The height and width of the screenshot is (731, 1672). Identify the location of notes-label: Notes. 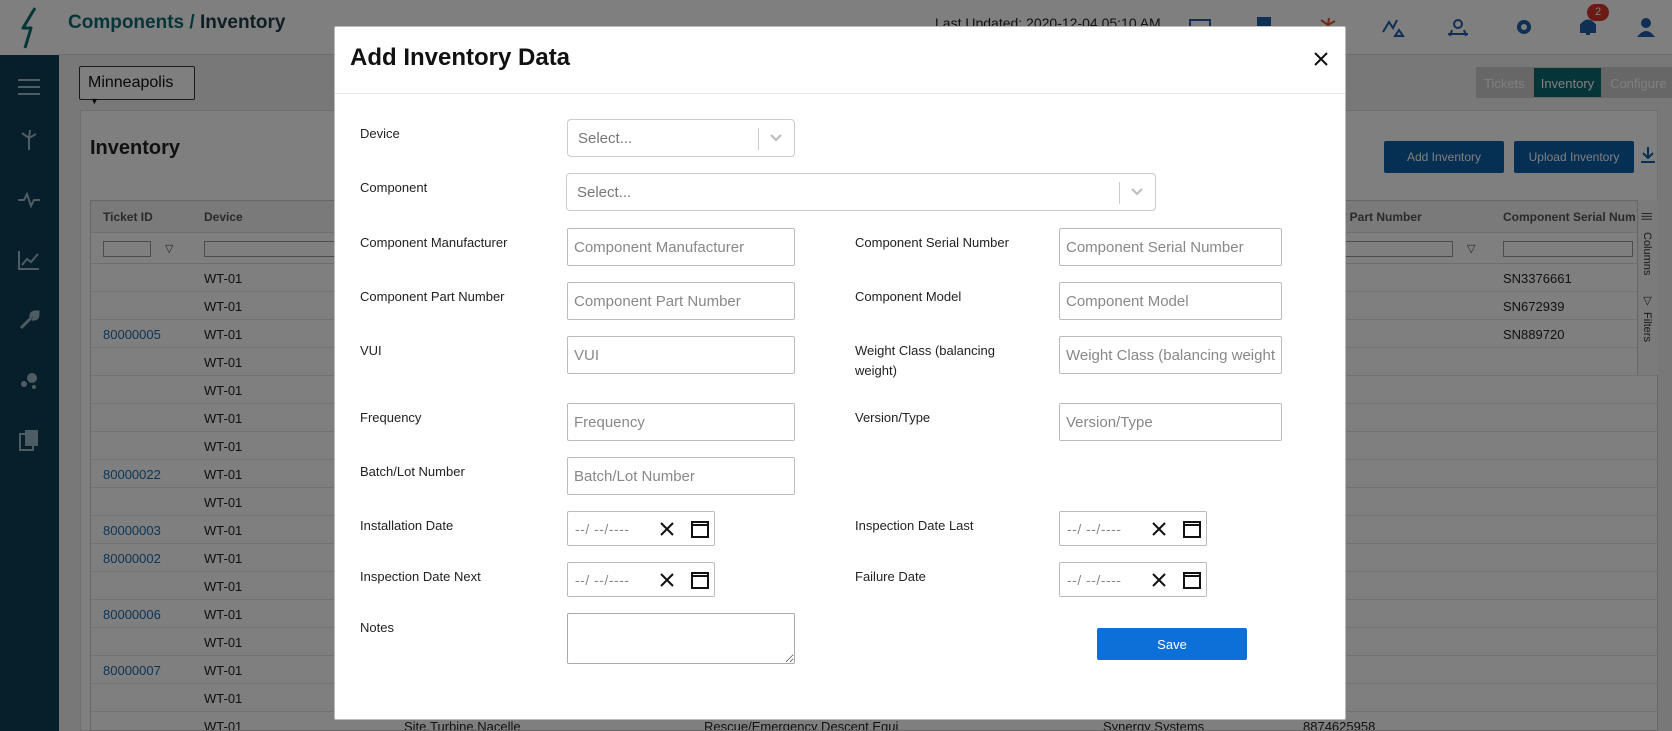
(377, 627).